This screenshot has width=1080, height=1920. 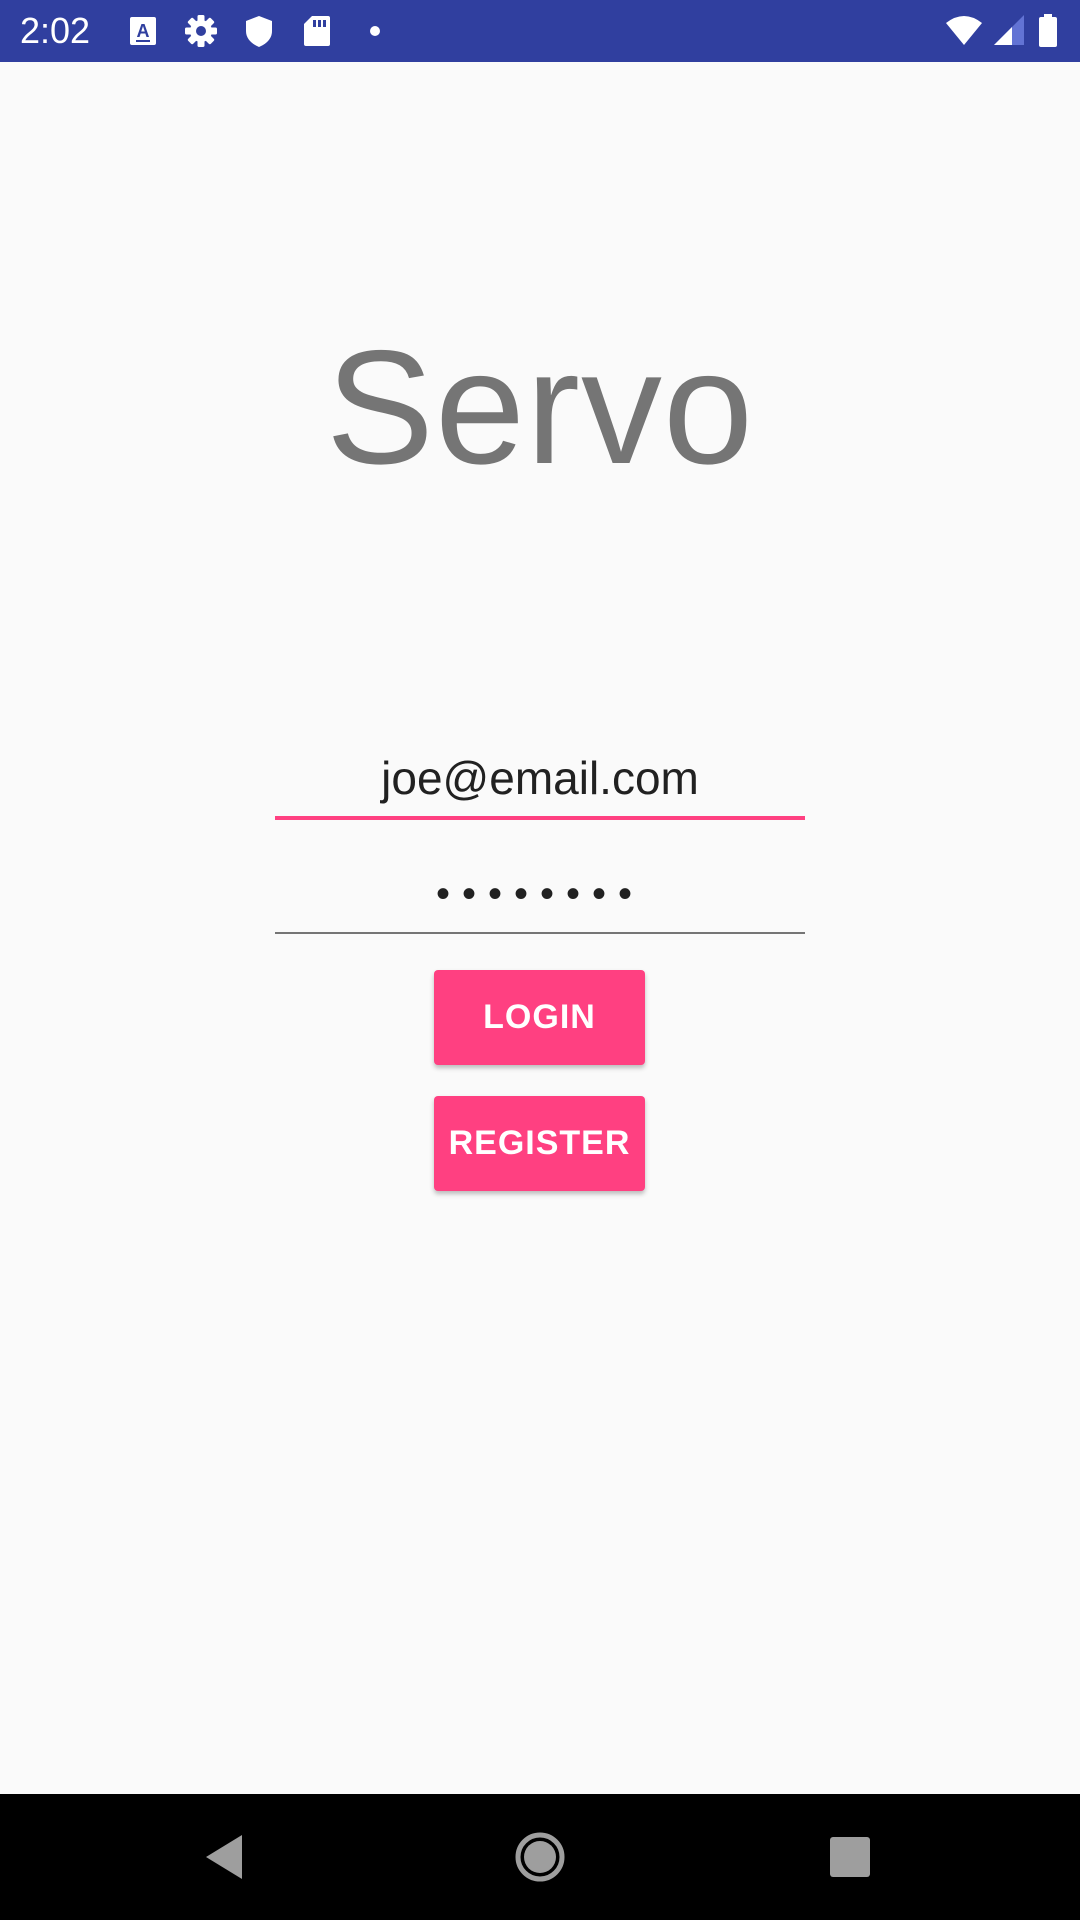 What do you see at coordinates (964, 31) in the screenshot?
I see `wifi-icon` at bounding box center [964, 31].